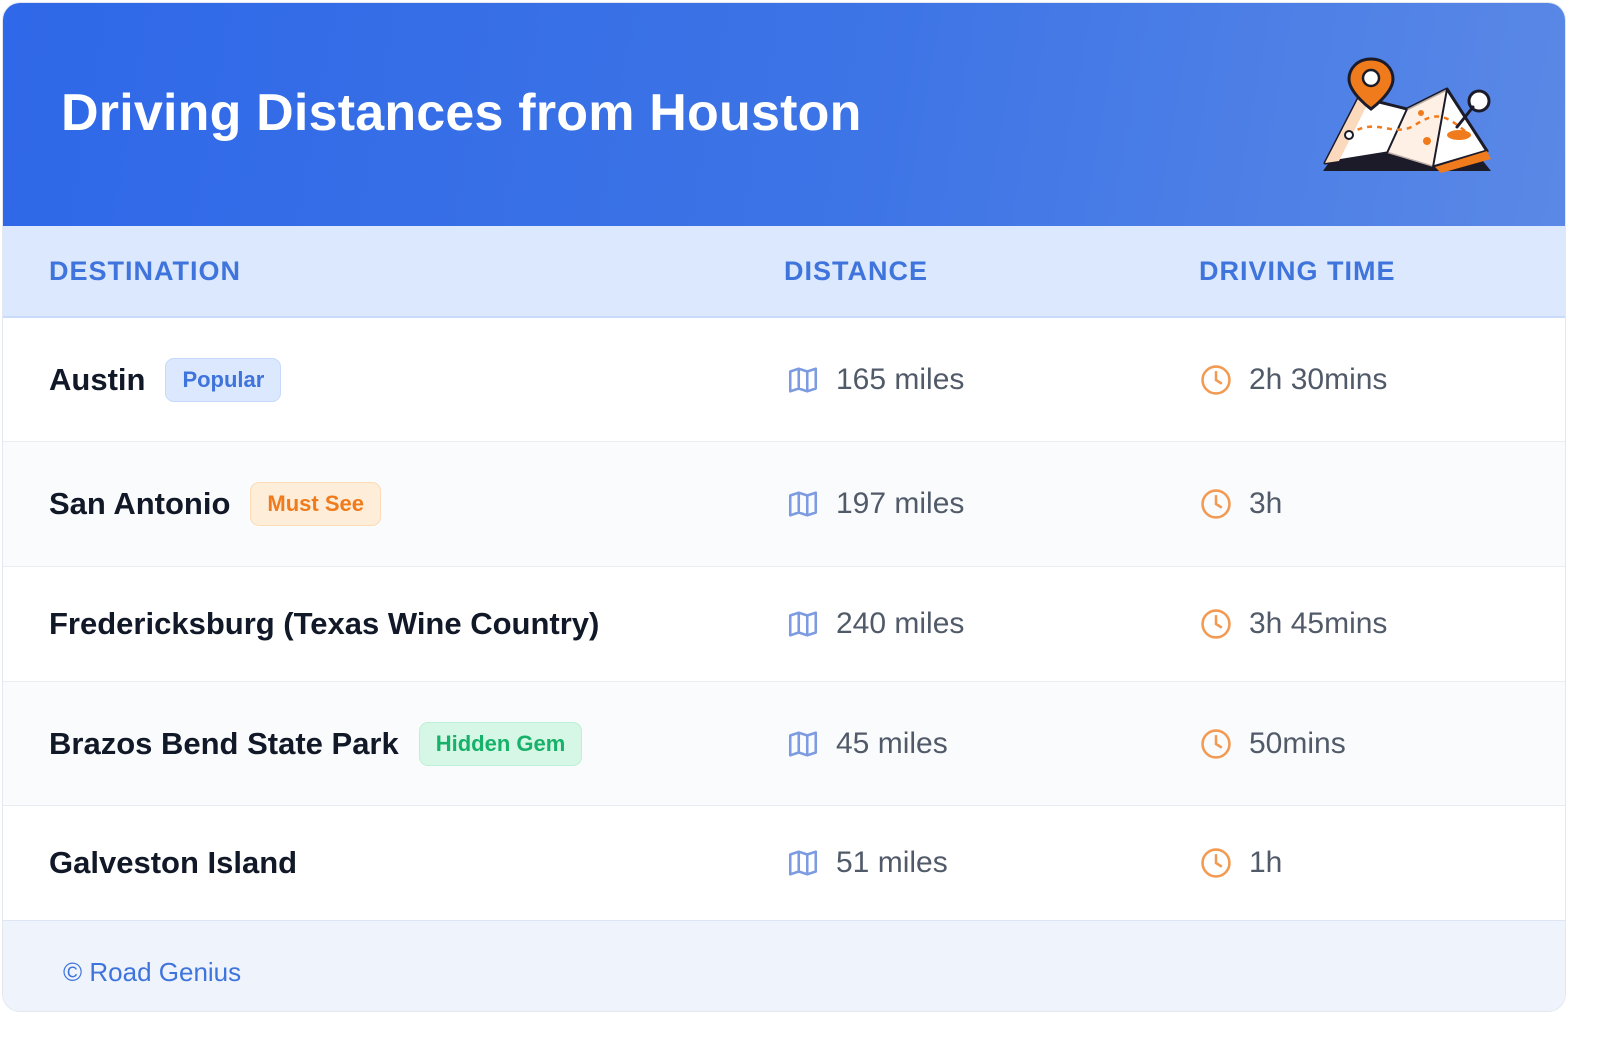  What do you see at coordinates (1297, 271) in the screenshot?
I see `column-header-driving-time: DRIVING TIME` at bounding box center [1297, 271].